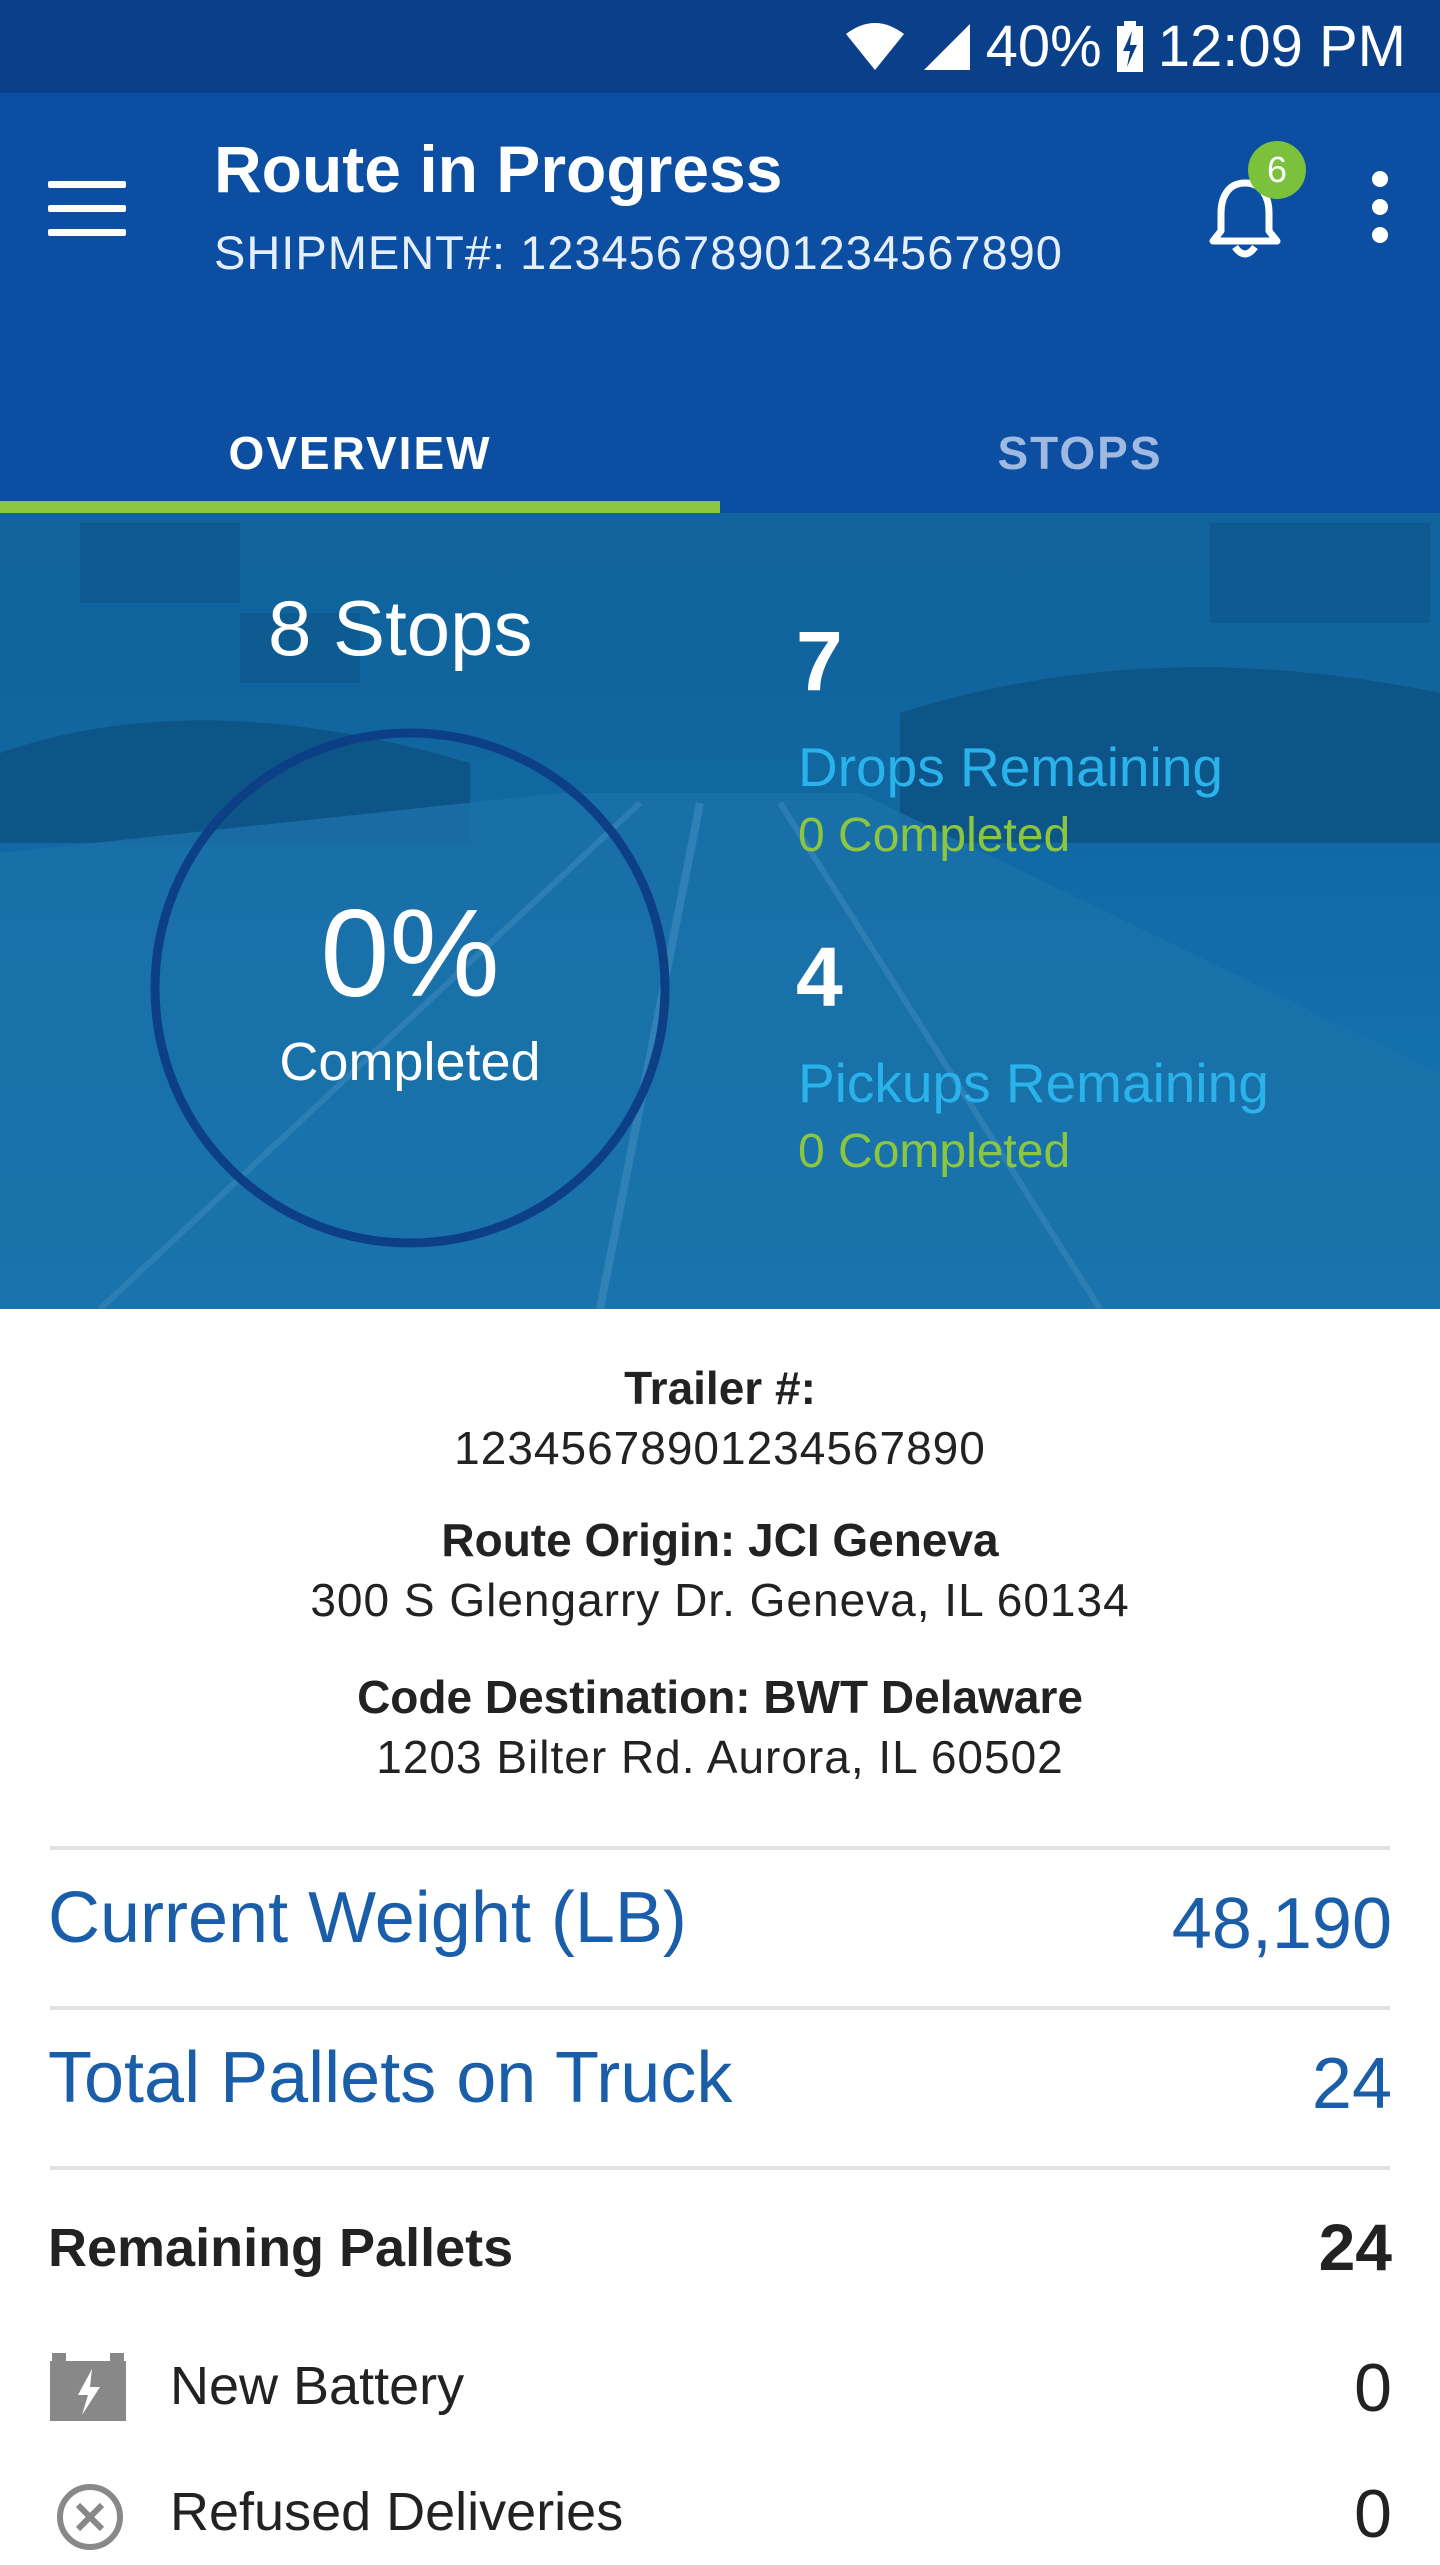  I want to click on percent-label: Completed, so click(410, 1062).